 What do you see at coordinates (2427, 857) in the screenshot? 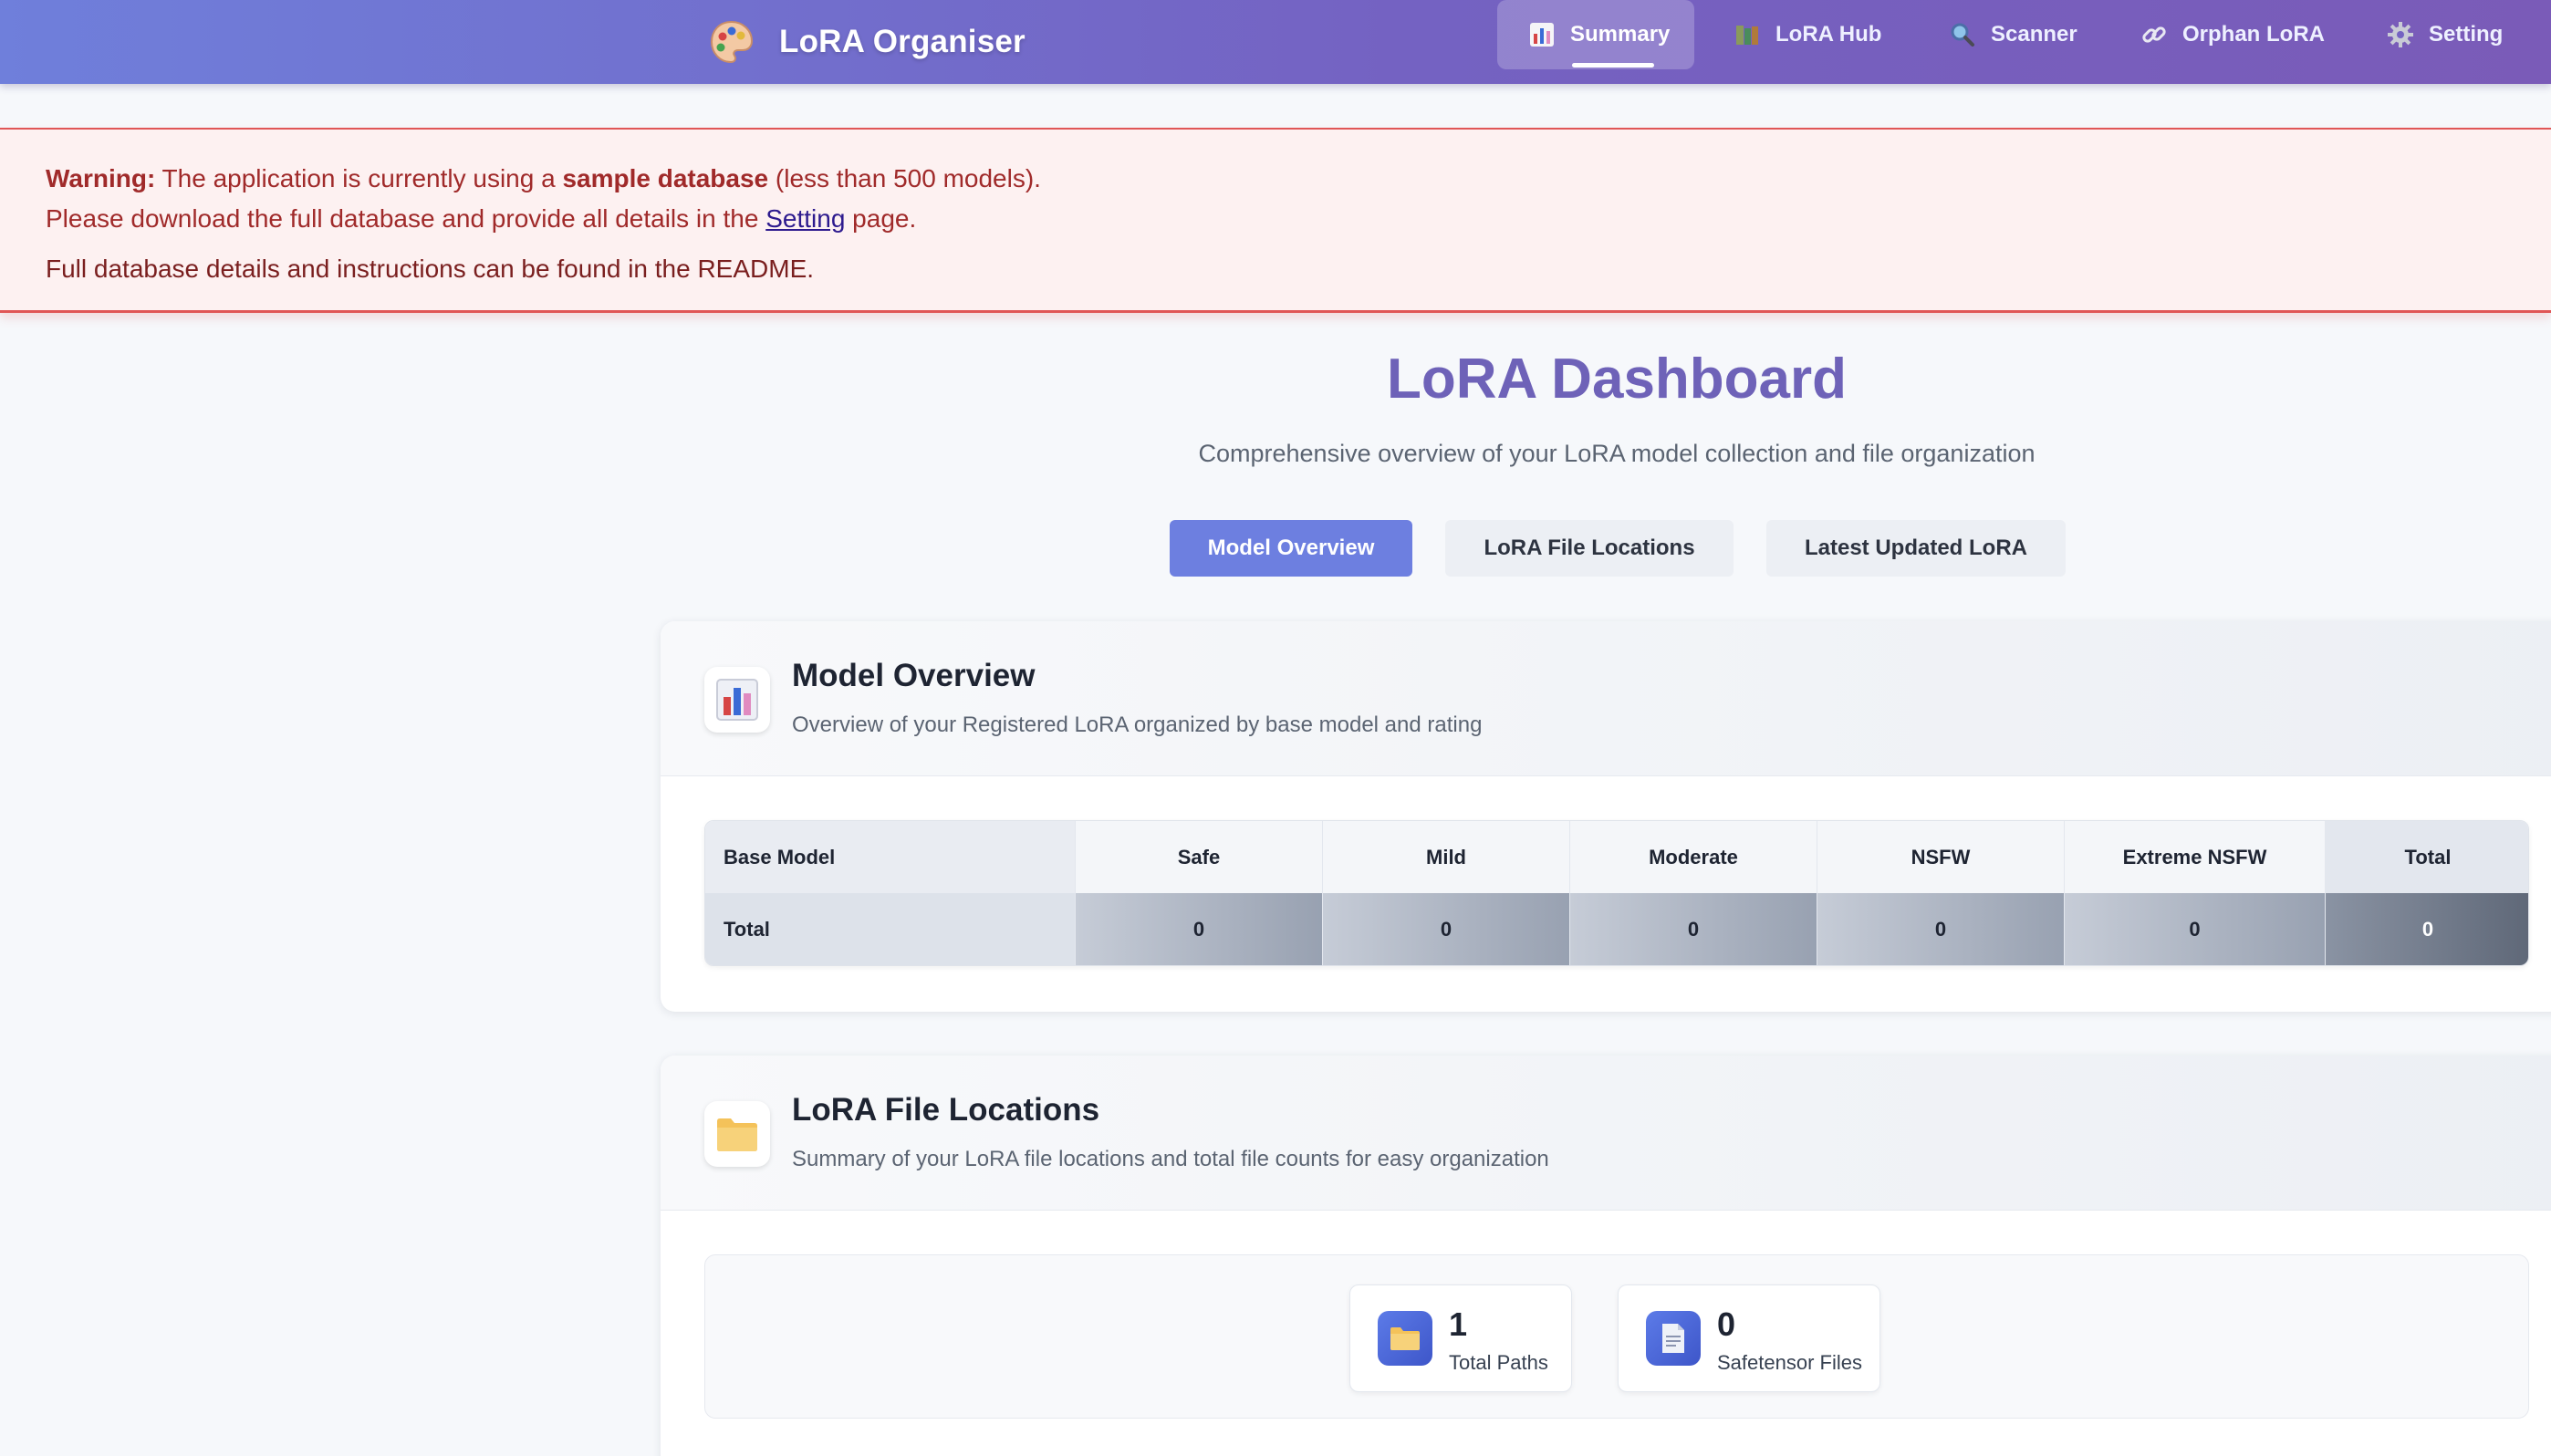
I see `column-header: Total` at bounding box center [2427, 857].